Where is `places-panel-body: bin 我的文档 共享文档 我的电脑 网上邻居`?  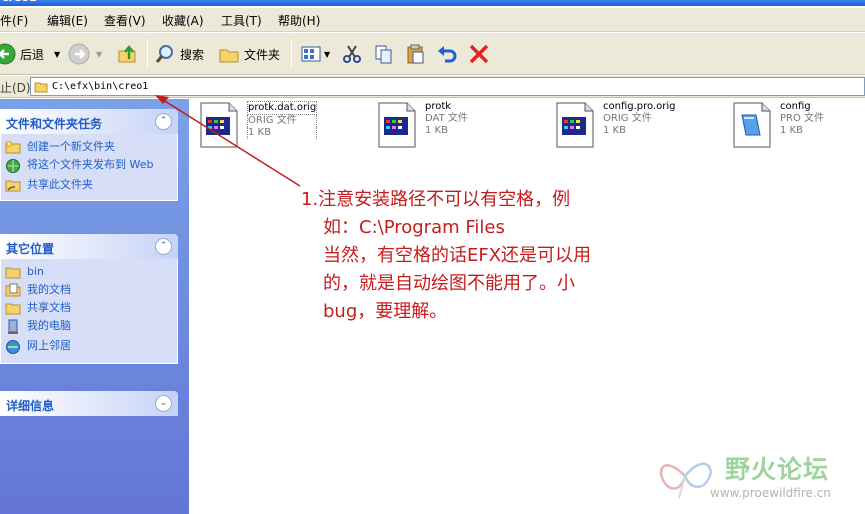 places-panel-body: bin 我的文档 共享文档 我的电脑 网上邻居 is located at coordinates (89, 311).